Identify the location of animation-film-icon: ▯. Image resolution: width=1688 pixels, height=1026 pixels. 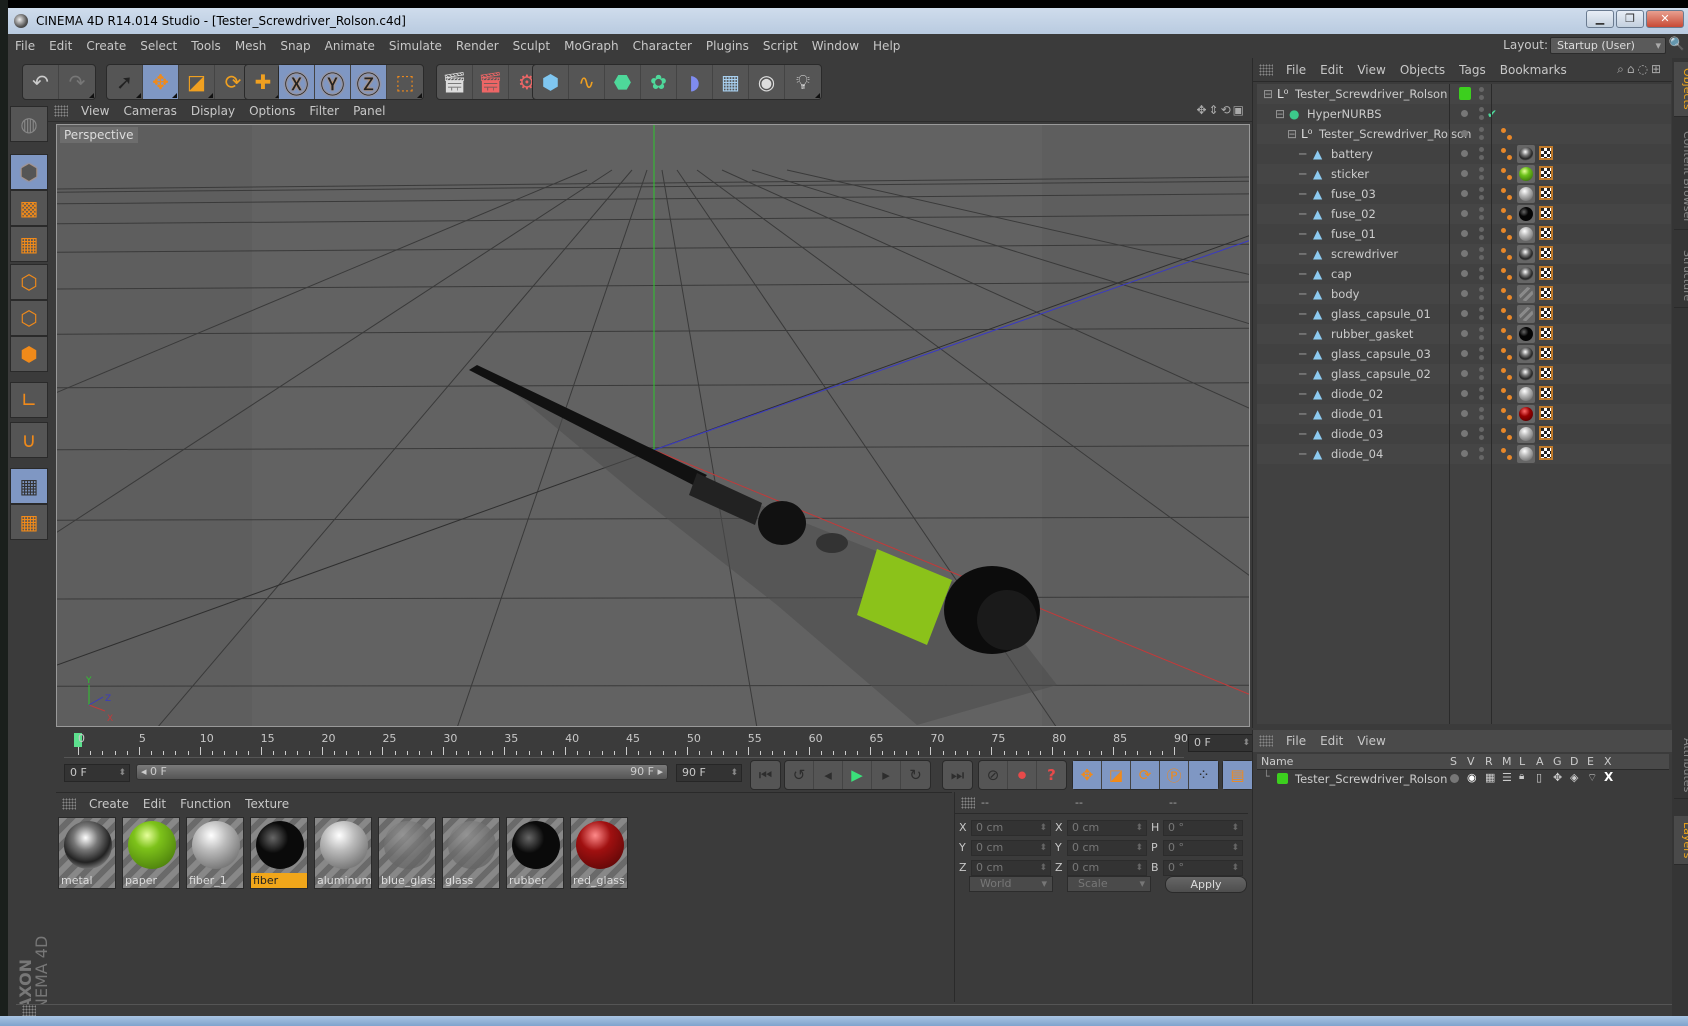
(1539, 777).